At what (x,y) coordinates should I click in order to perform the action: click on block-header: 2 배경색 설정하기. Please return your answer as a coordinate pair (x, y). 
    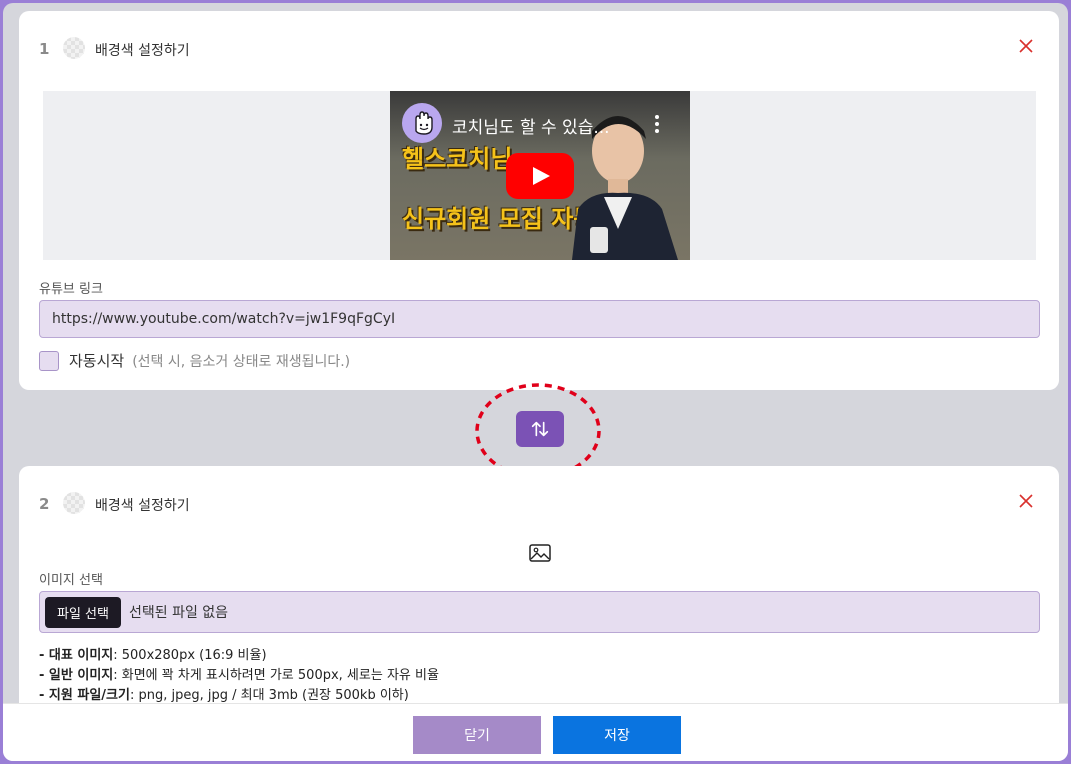
    Looking at the image, I should click on (539, 494).